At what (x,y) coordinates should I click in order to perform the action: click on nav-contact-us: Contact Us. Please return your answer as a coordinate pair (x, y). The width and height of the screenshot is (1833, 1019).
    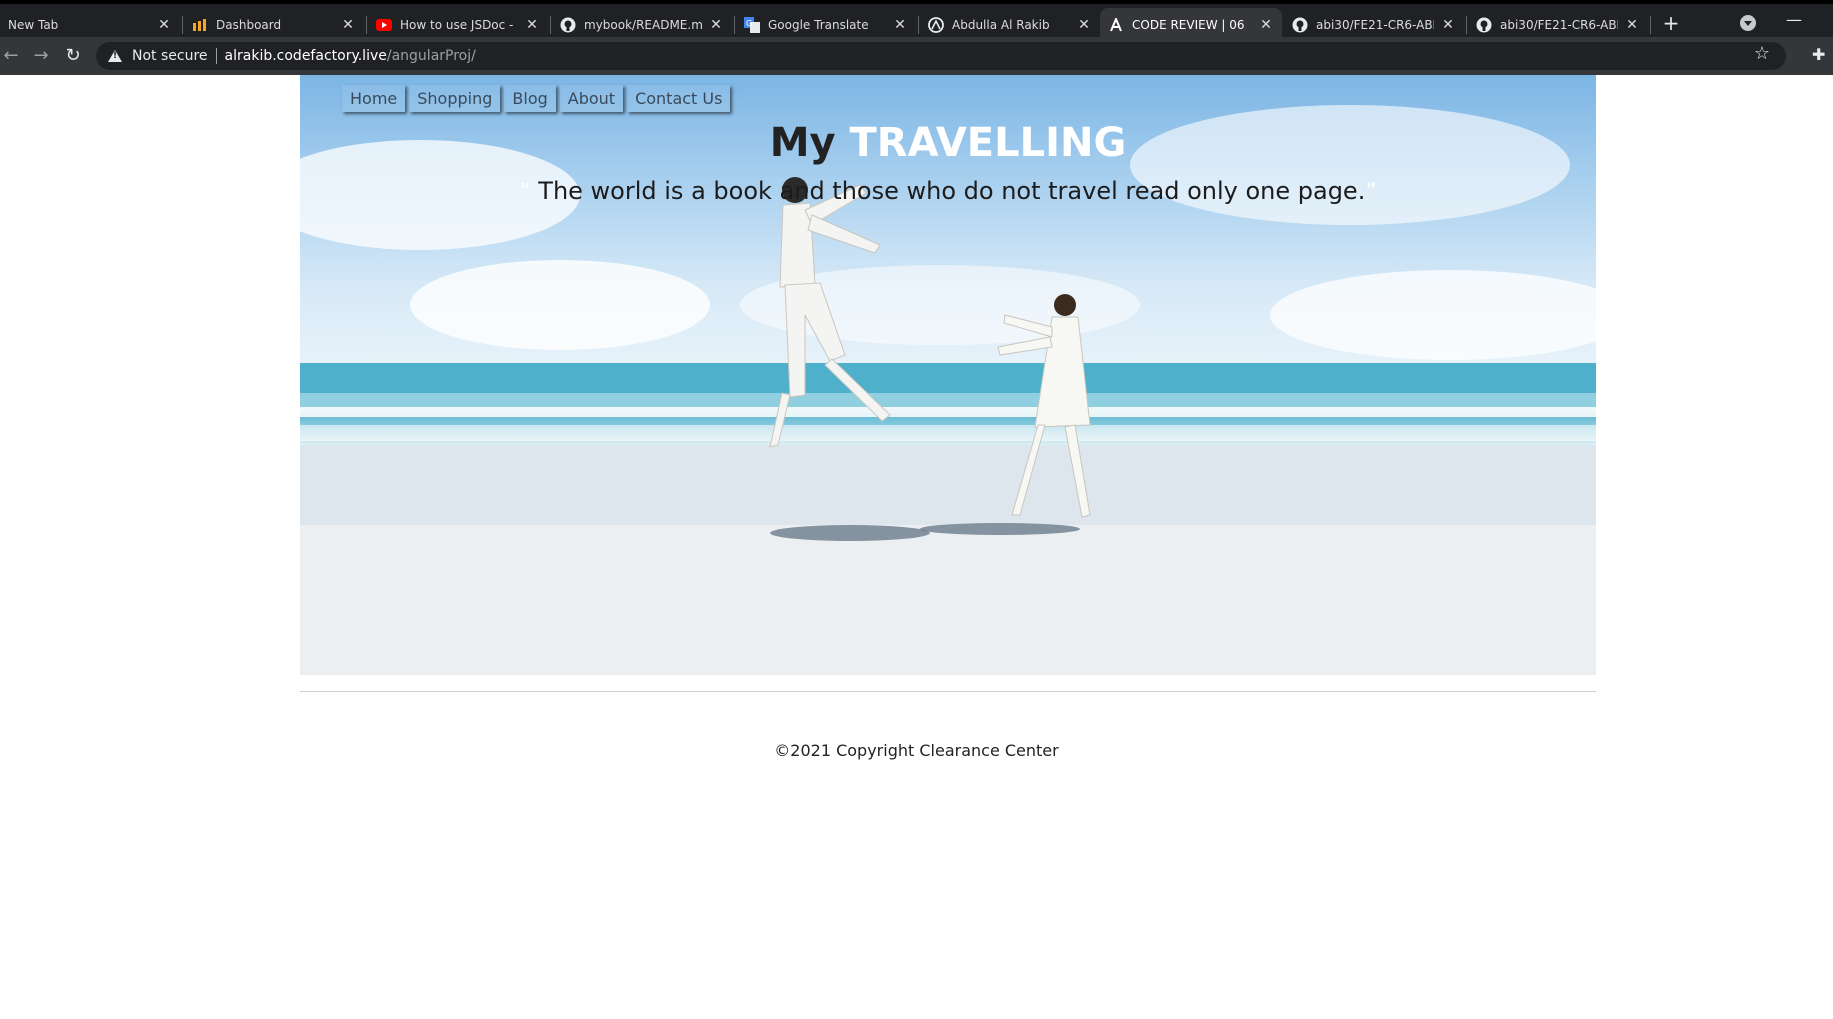
    Looking at the image, I should click on (679, 98).